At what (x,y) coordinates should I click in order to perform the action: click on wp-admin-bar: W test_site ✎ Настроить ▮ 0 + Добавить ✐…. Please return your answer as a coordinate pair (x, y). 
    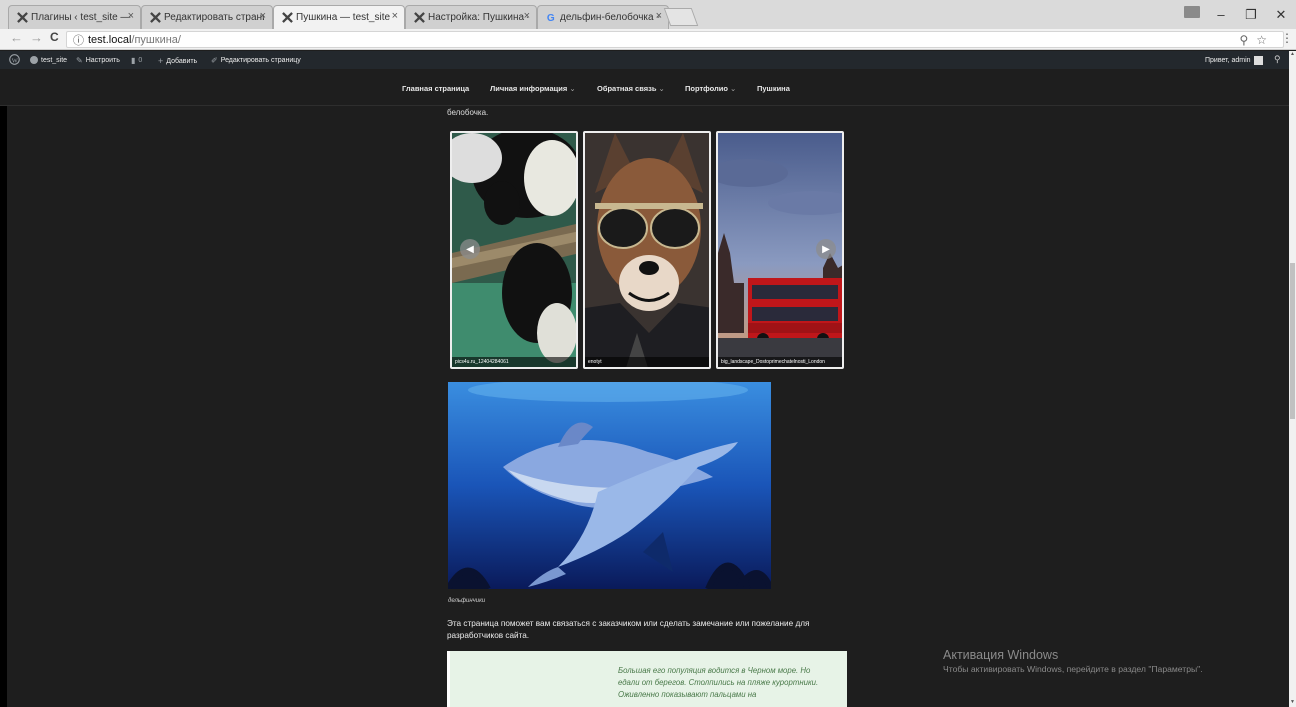
    Looking at the image, I should click on (644, 60).